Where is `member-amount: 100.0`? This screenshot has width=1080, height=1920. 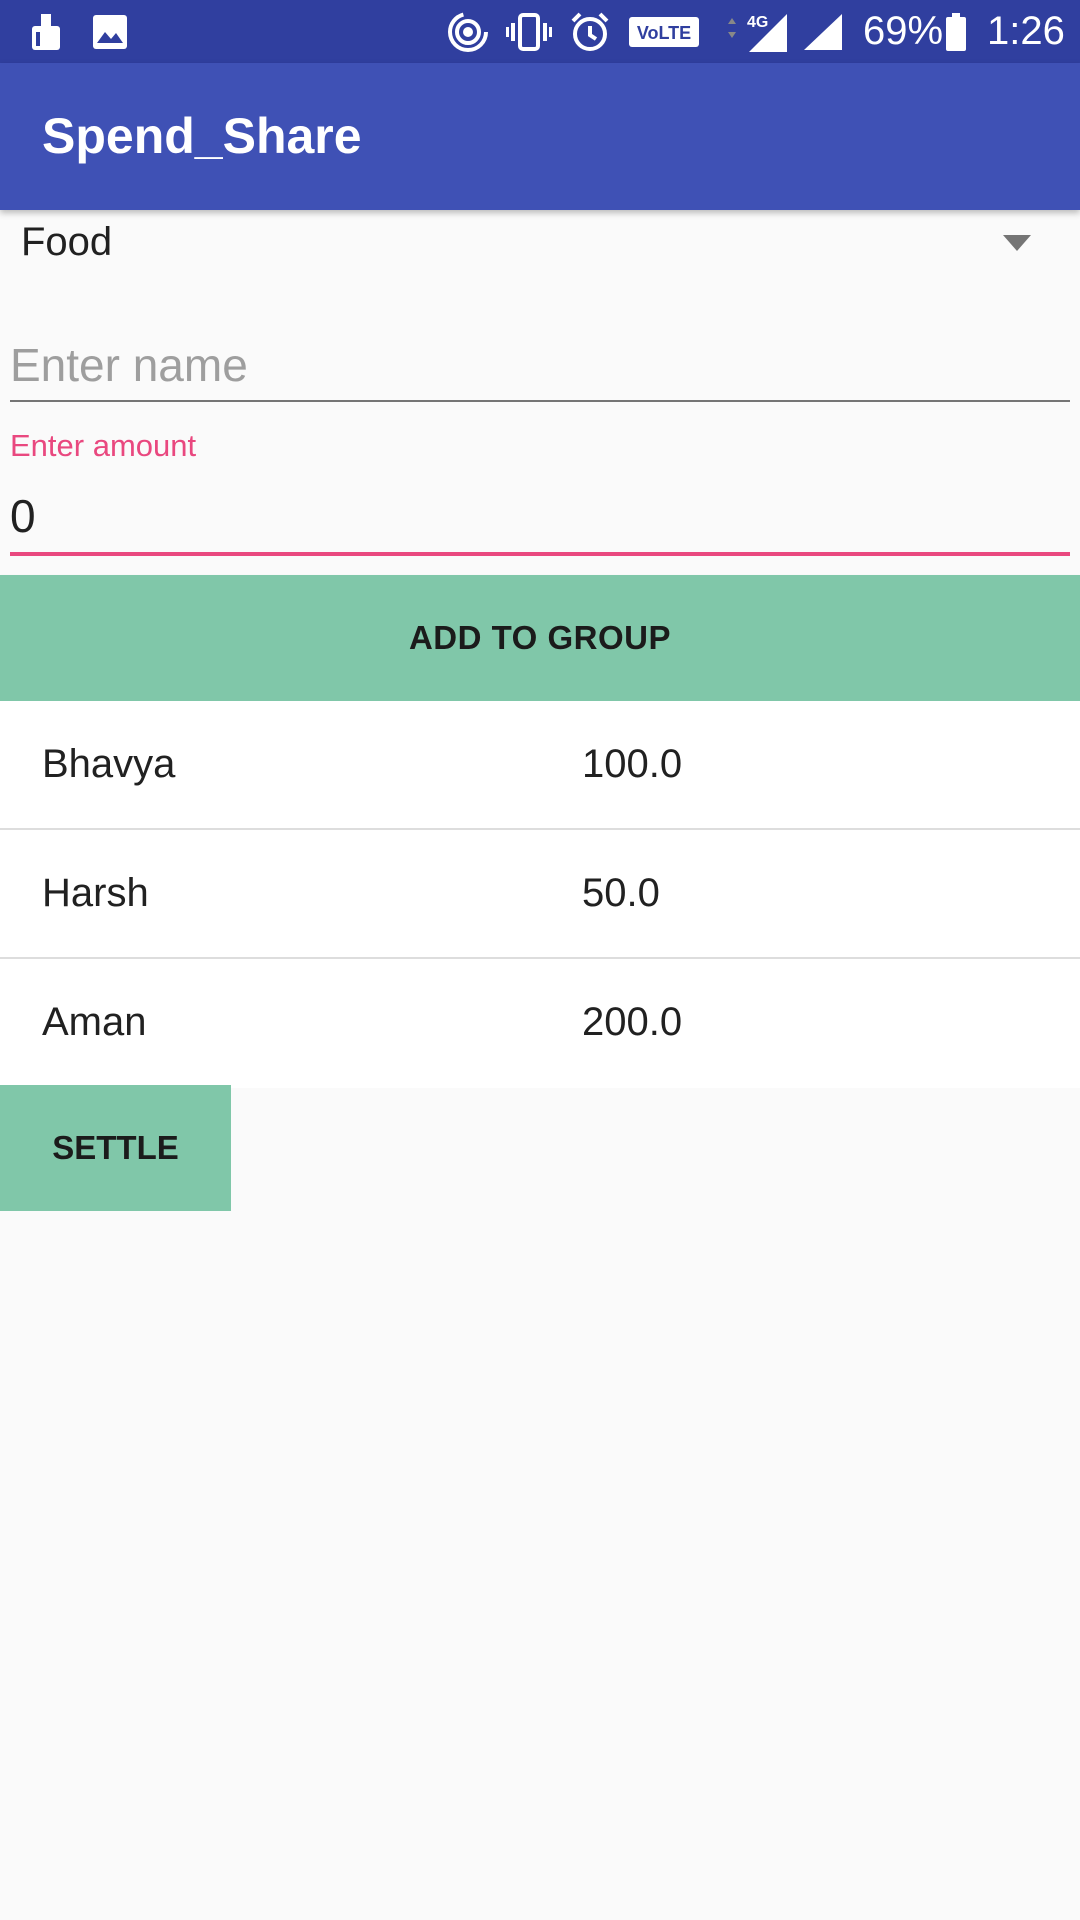 member-amount: 100.0 is located at coordinates (632, 764).